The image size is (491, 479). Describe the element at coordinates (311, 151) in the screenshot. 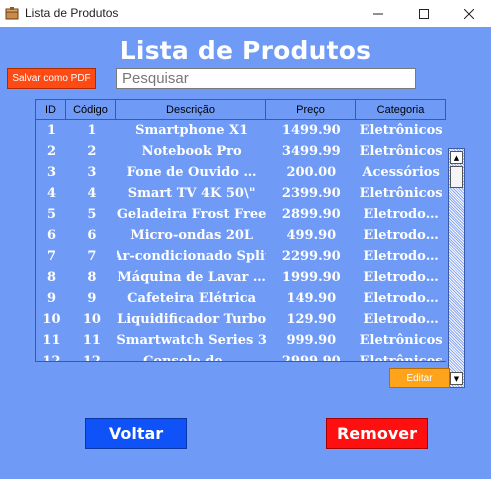

I see `cell-preco: 3499.99` at that location.